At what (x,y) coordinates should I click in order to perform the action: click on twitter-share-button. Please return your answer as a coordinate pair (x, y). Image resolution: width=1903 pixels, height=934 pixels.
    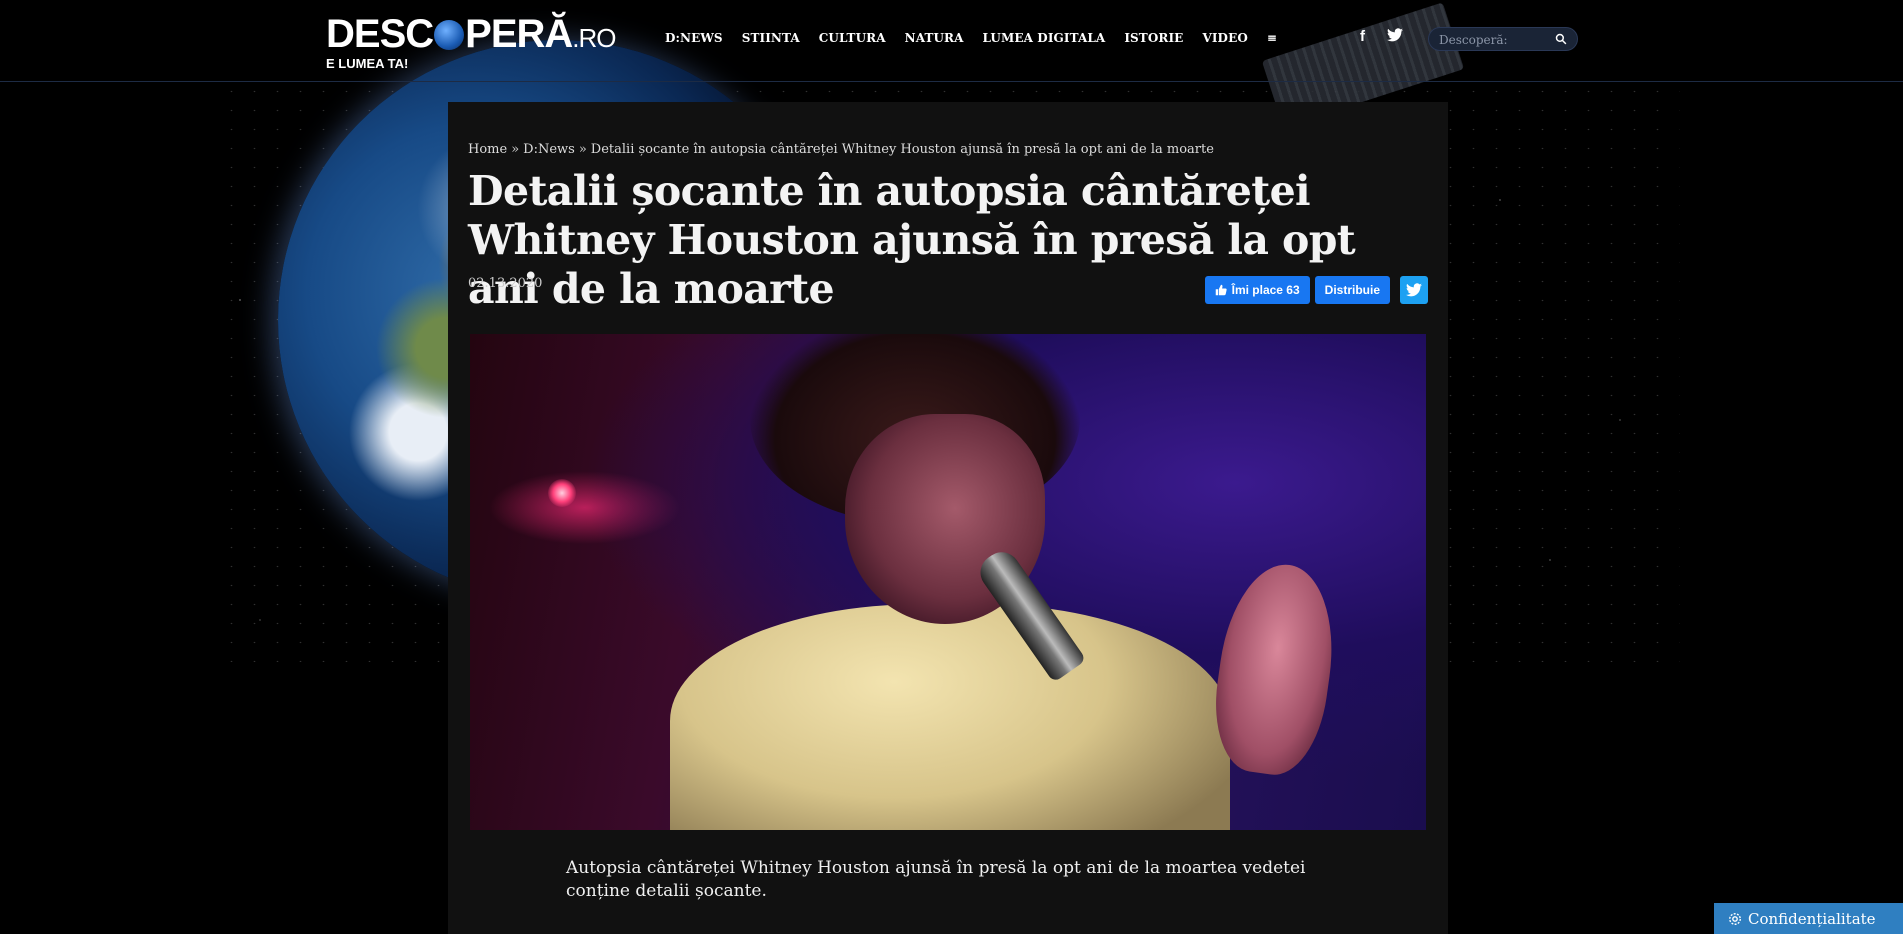
    Looking at the image, I should click on (1414, 290).